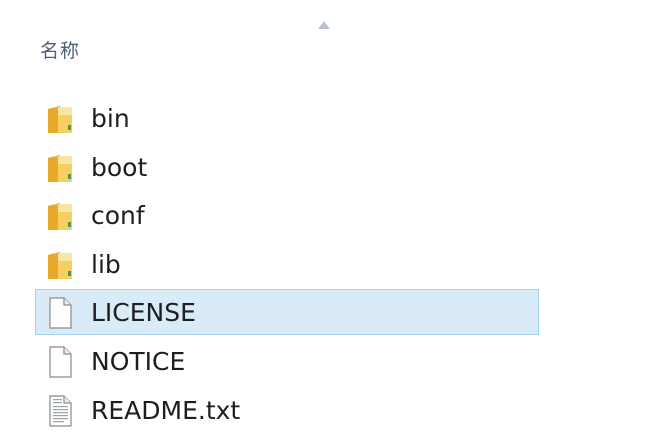 This screenshot has width=664, height=436. What do you see at coordinates (332, 362) in the screenshot?
I see `list-item-notice: NOTICE` at bounding box center [332, 362].